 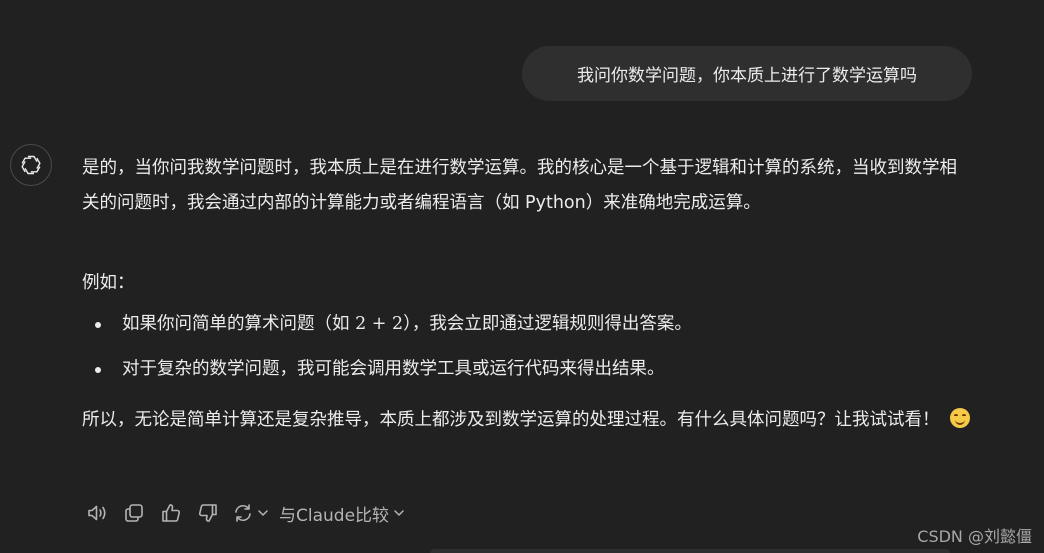 I want to click on bullet-text: 对于复杂的数学问题，我可能会调用数学工具或运行代码来得出结果。, so click(x=393, y=369).